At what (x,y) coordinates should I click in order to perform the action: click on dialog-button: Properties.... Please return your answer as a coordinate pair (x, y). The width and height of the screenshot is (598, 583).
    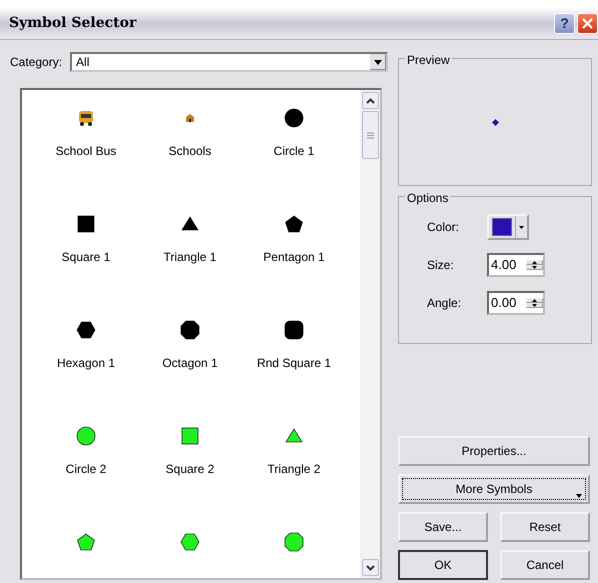
    Looking at the image, I should click on (494, 451).